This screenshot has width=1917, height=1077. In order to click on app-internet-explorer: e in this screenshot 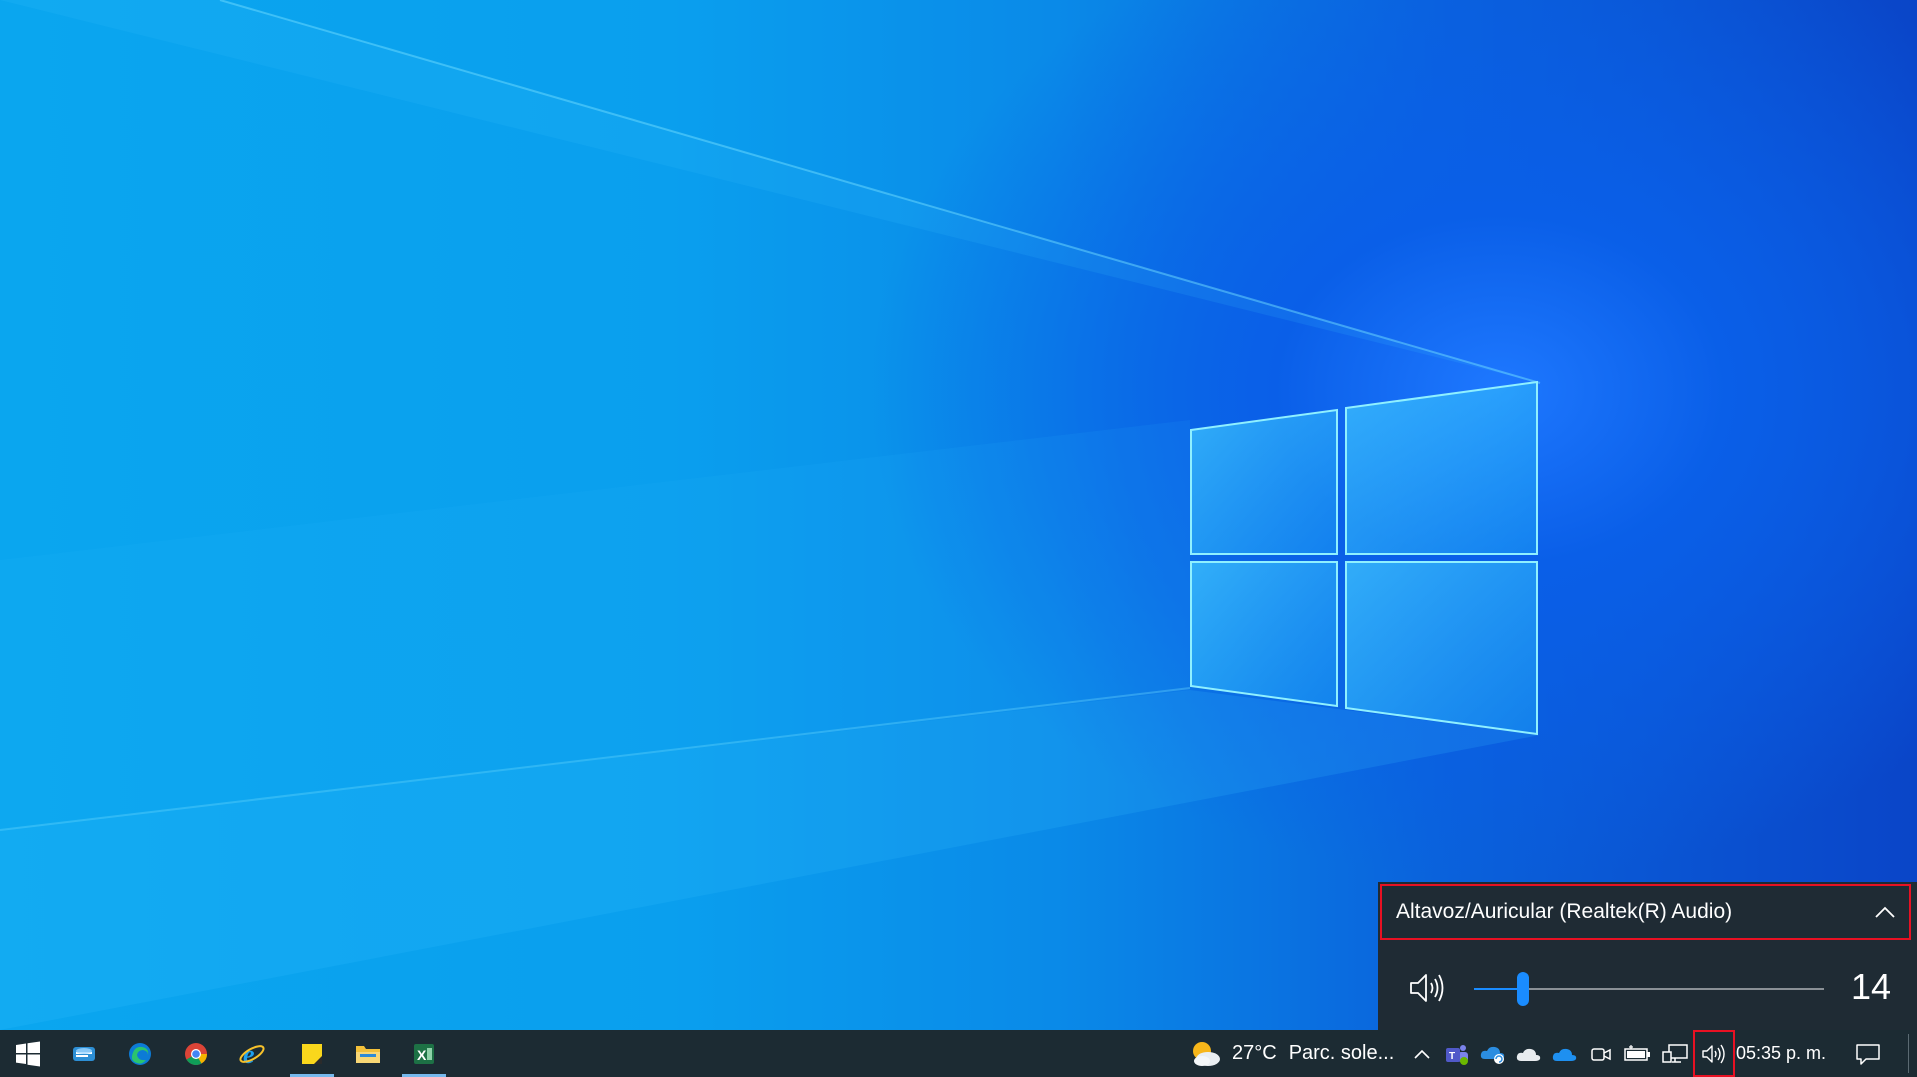, I will do `click(252, 1053)`.